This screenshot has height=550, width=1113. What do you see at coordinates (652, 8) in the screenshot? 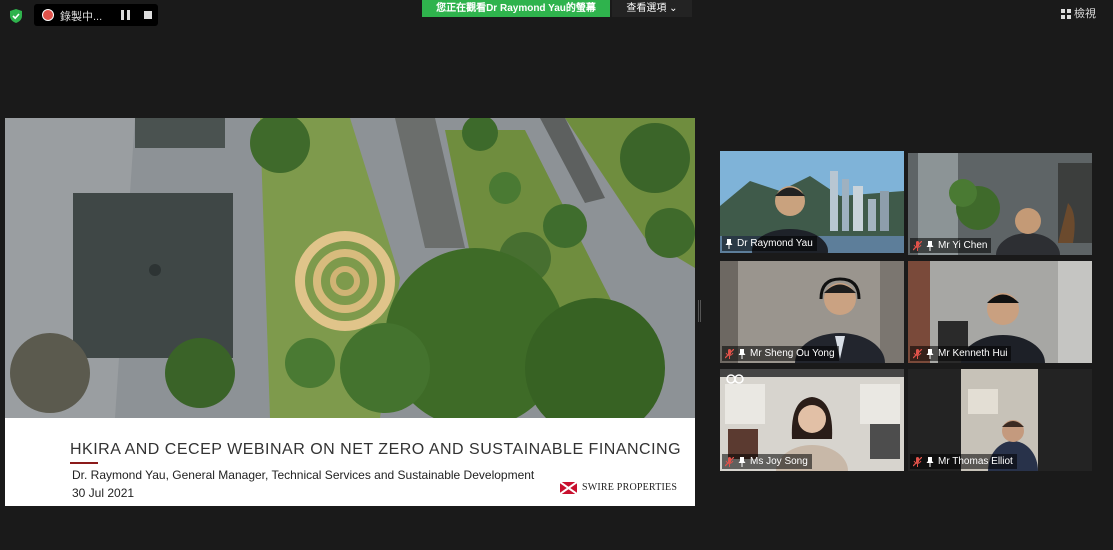
I see `view-options-button: 查看選項 ⌄` at bounding box center [652, 8].